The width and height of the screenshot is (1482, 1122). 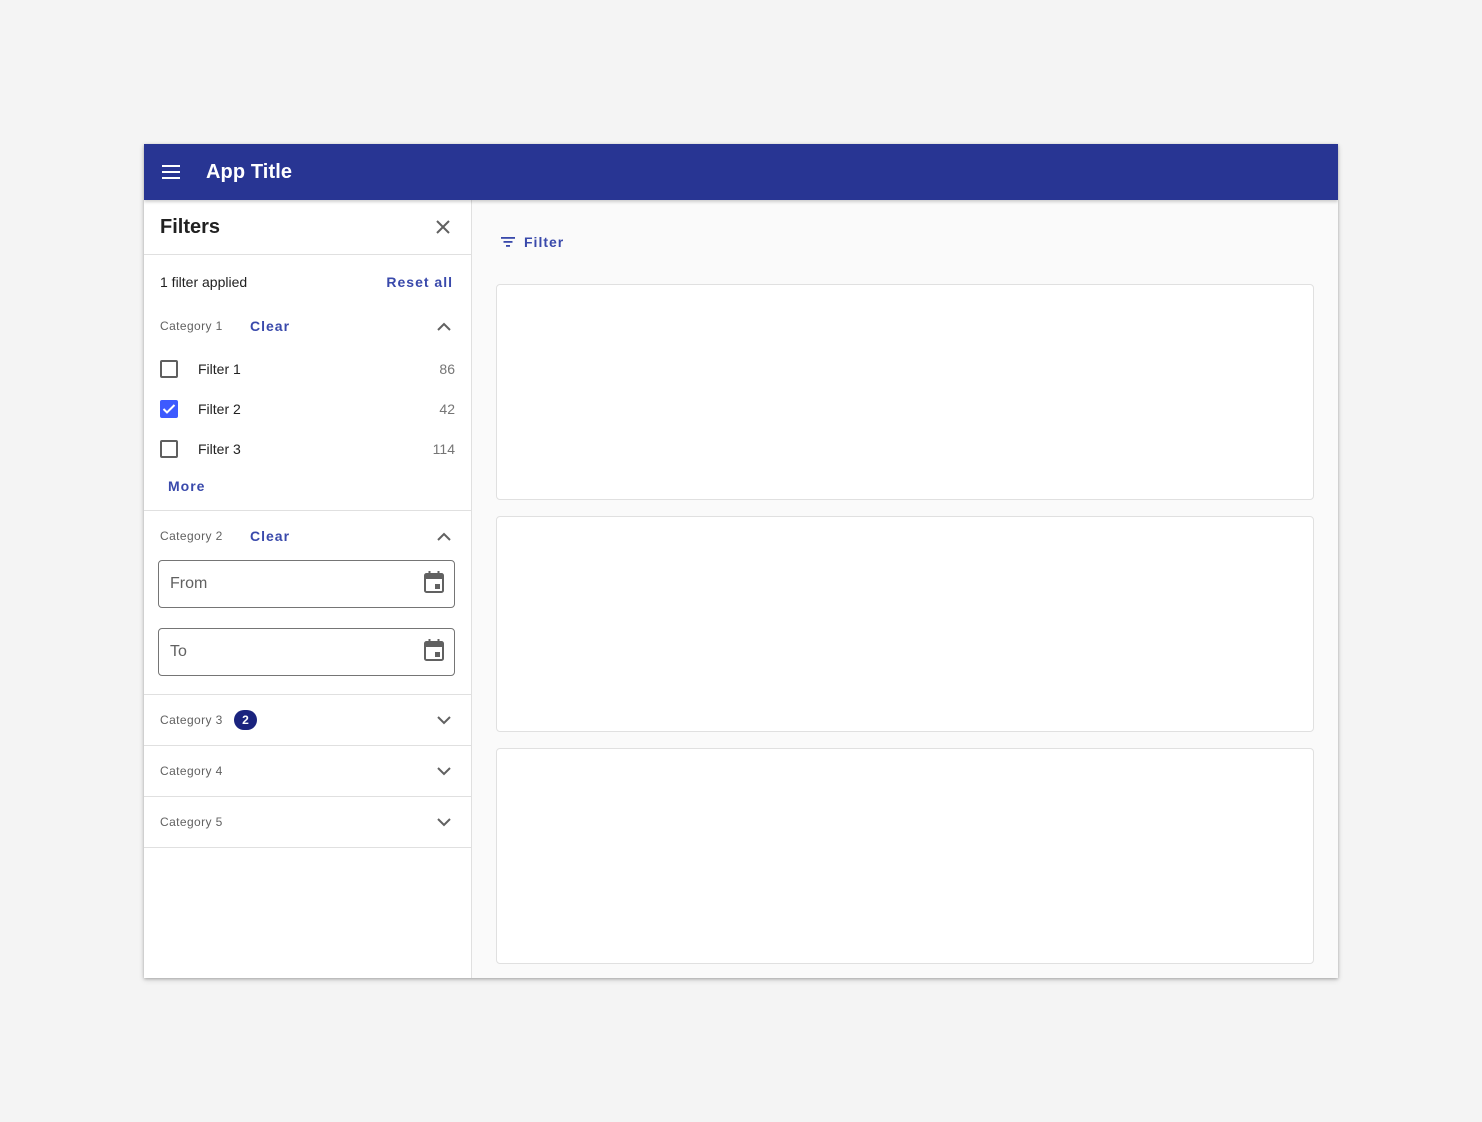 I want to click on reset-all-button: Reset all, so click(x=419, y=282).